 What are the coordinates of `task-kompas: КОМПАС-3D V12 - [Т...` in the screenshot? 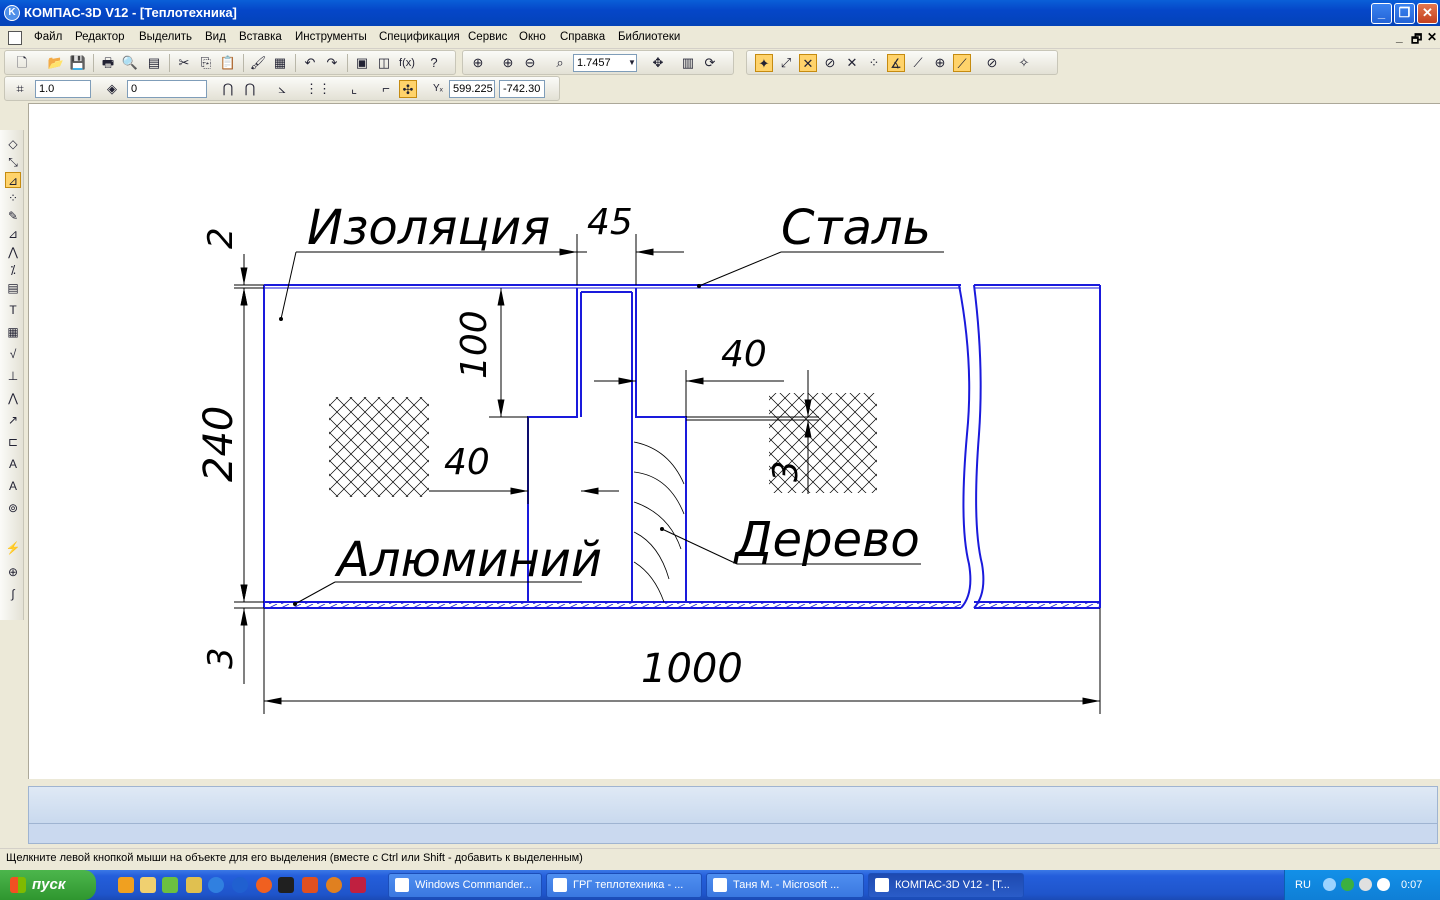 It's located at (946, 885).